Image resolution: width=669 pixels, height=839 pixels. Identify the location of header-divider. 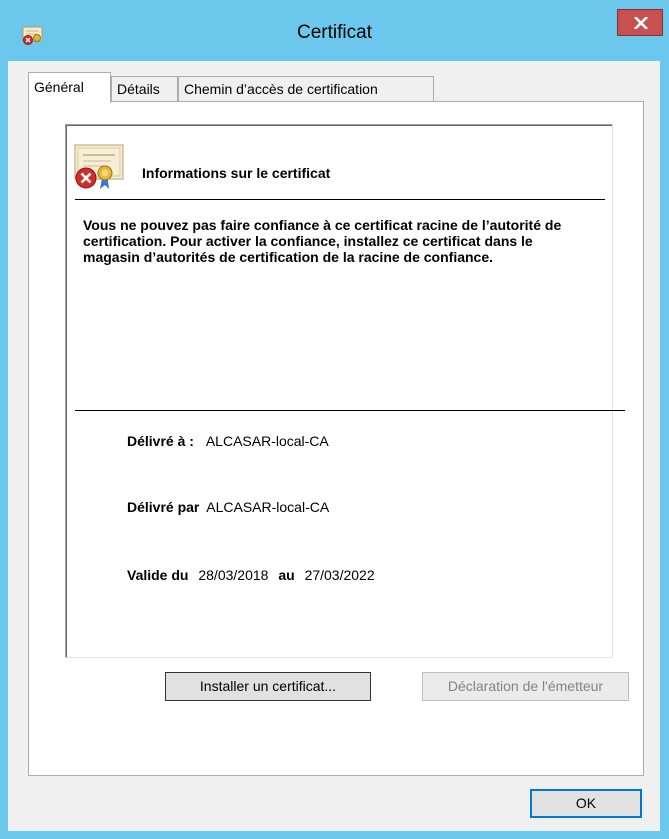
(340, 199).